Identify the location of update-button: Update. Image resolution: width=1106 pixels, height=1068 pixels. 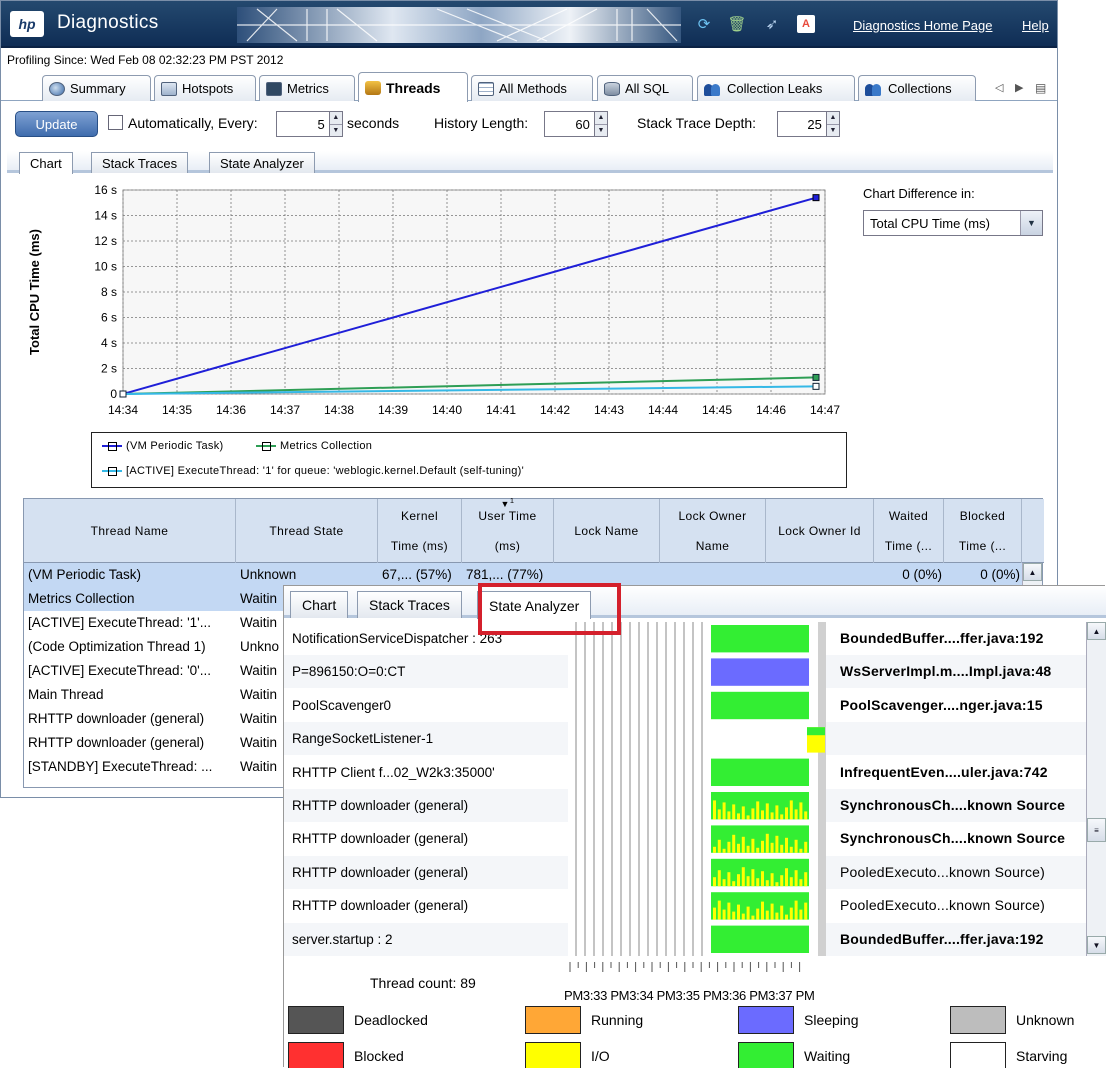
(56, 124).